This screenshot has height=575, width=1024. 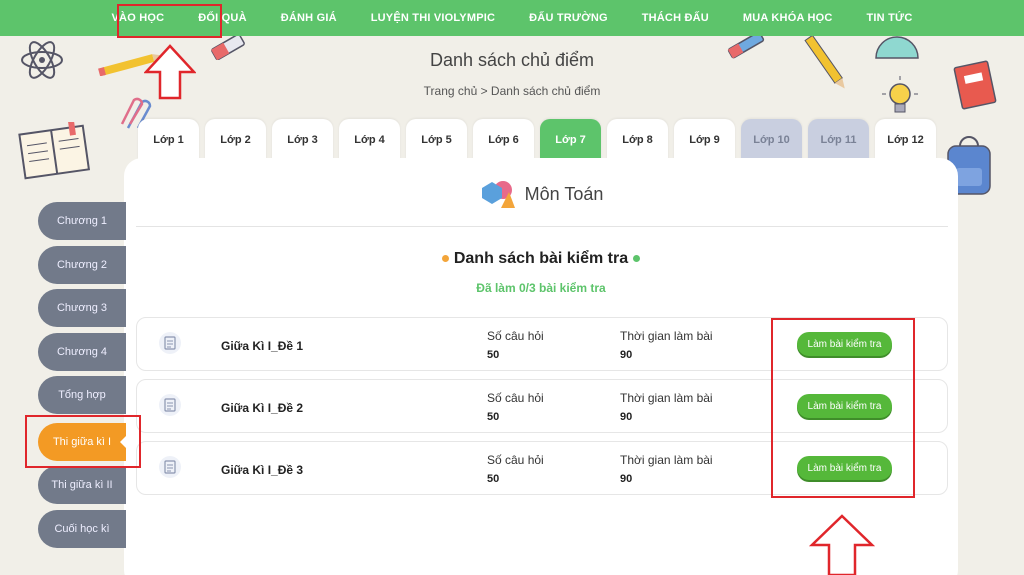 I want to click on sidebar-item-tong-hop: Tổng hợp, so click(x=82, y=395).